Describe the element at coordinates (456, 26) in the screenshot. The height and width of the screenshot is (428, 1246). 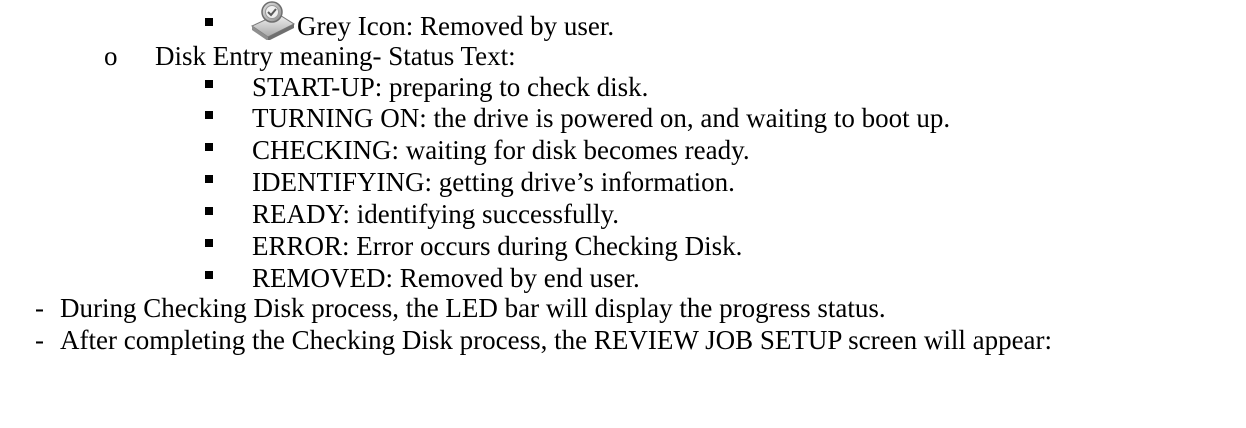
I see `grey-icon-text: Grey Icon: Removed by user.` at that location.